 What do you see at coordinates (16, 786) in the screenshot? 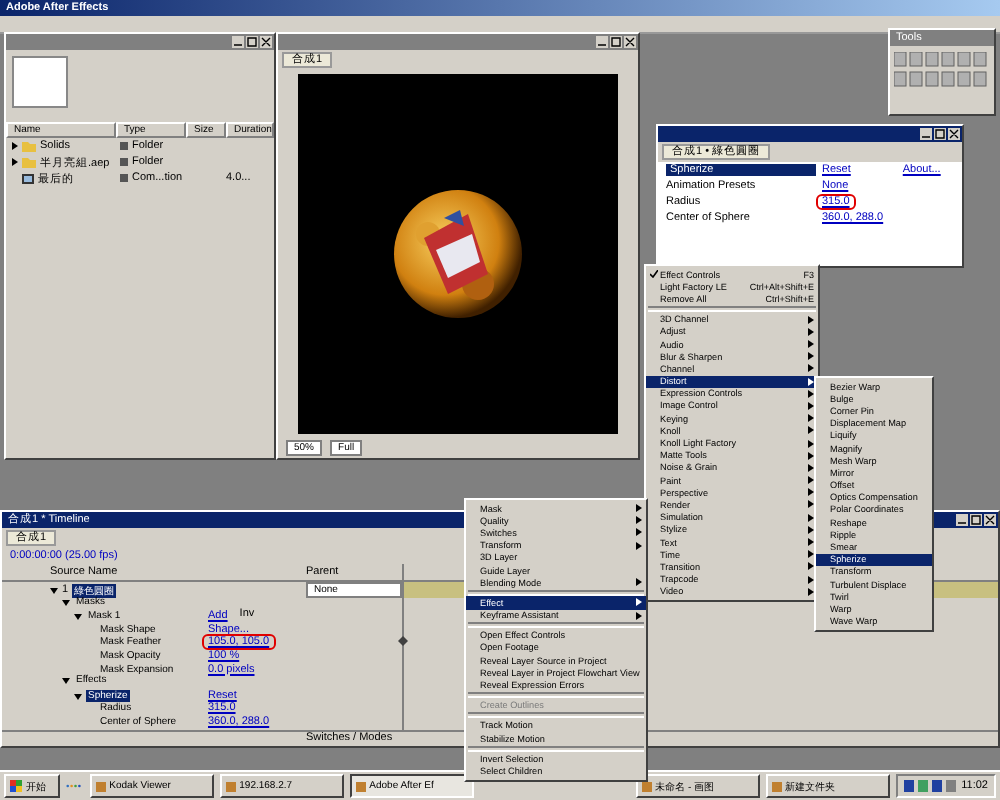
I see `windows-logo-icon` at bounding box center [16, 786].